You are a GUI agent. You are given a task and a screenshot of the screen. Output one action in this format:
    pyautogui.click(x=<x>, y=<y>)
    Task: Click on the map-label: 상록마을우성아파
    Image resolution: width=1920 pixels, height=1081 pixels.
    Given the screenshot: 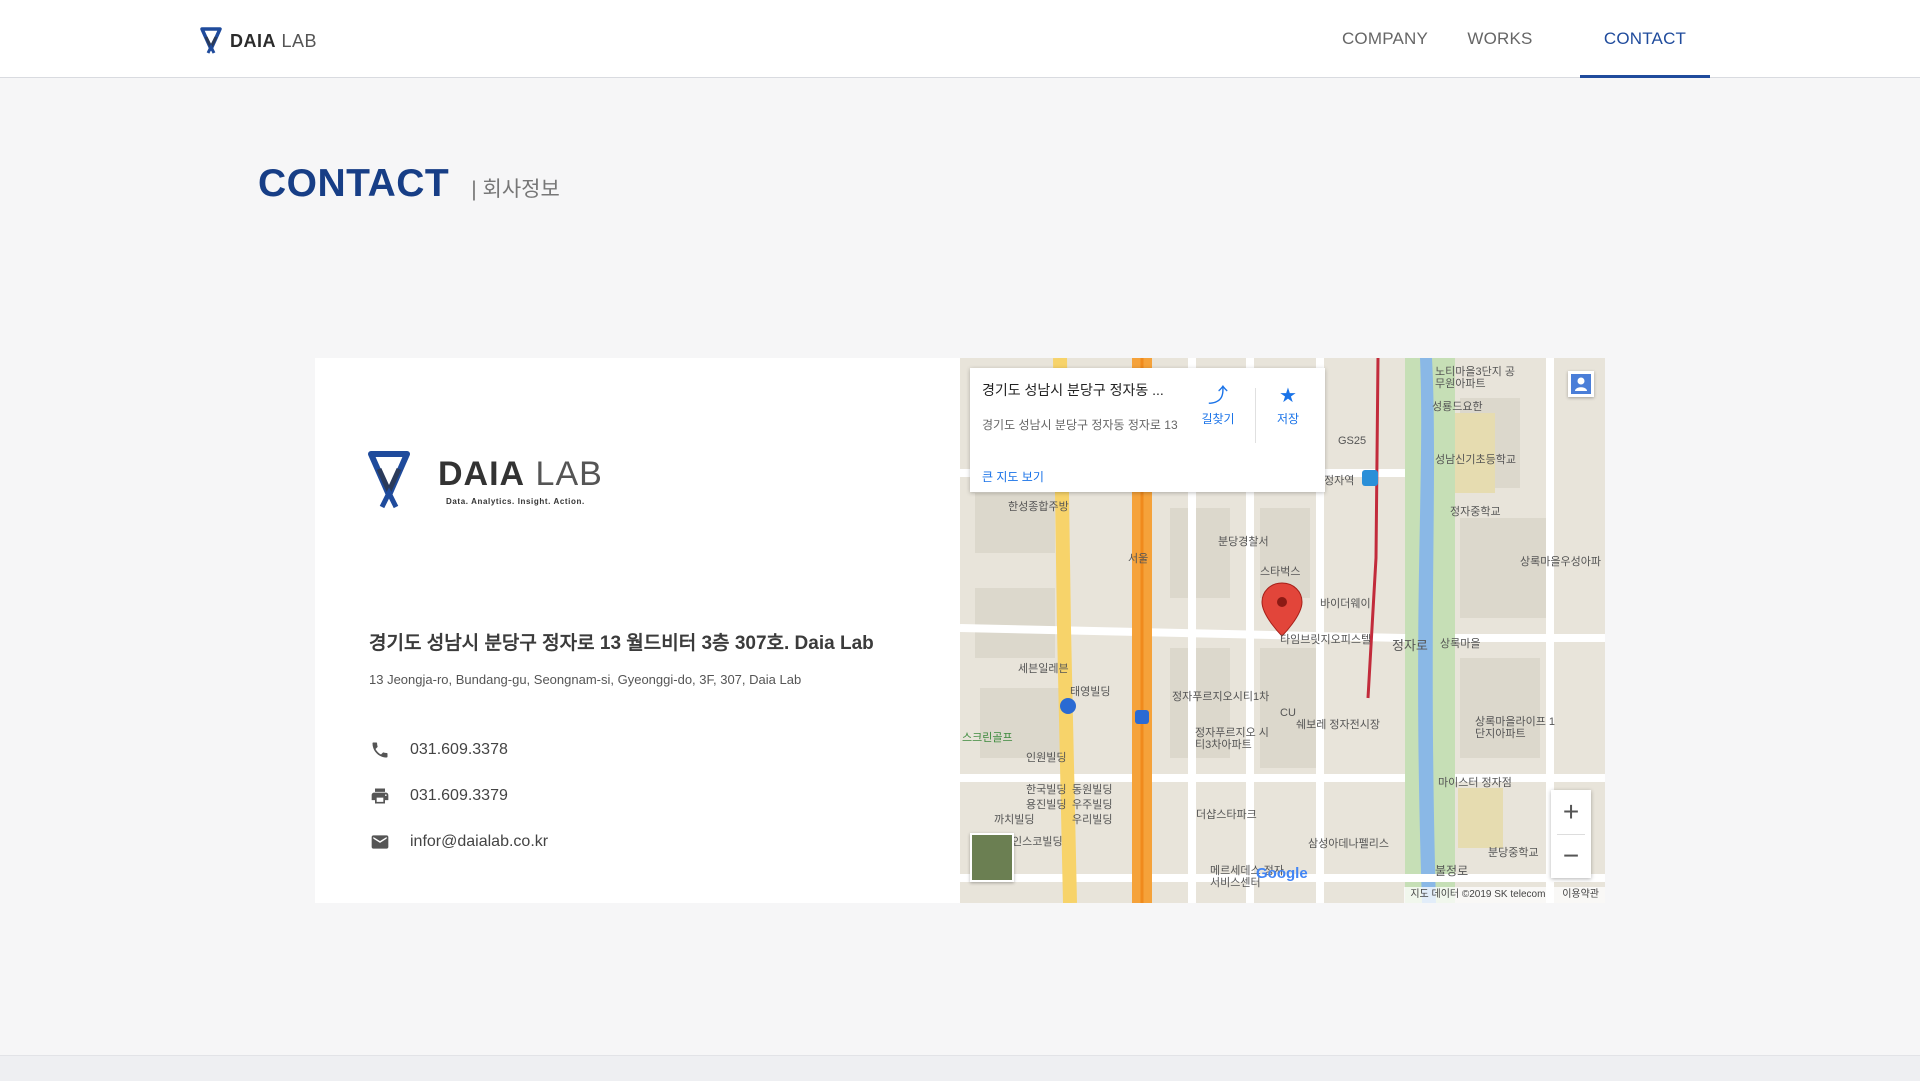 What is the action you would take?
    pyautogui.click(x=1560, y=562)
    